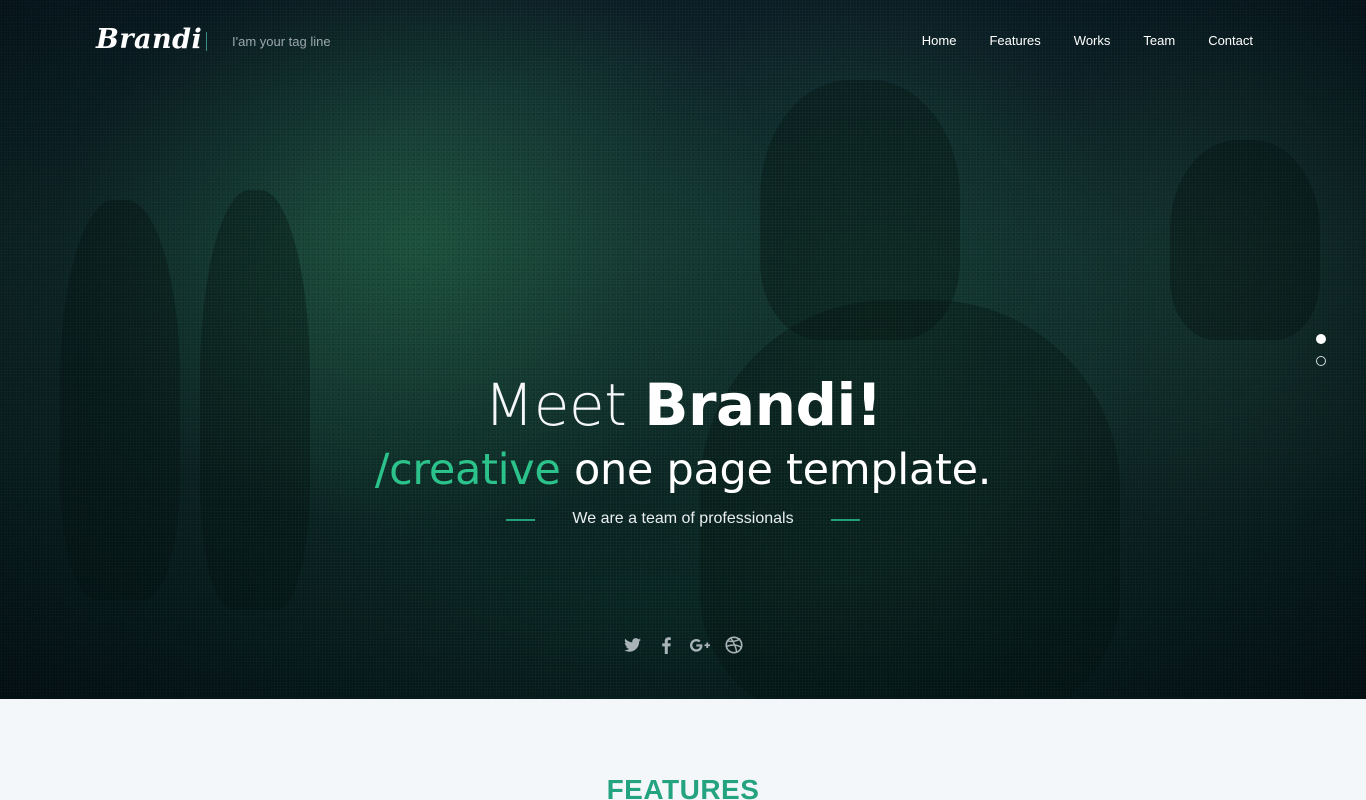 This screenshot has width=1366, height=800. What do you see at coordinates (564, 405) in the screenshot?
I see `headline-light: Meet` at bounding box center [564, 405].